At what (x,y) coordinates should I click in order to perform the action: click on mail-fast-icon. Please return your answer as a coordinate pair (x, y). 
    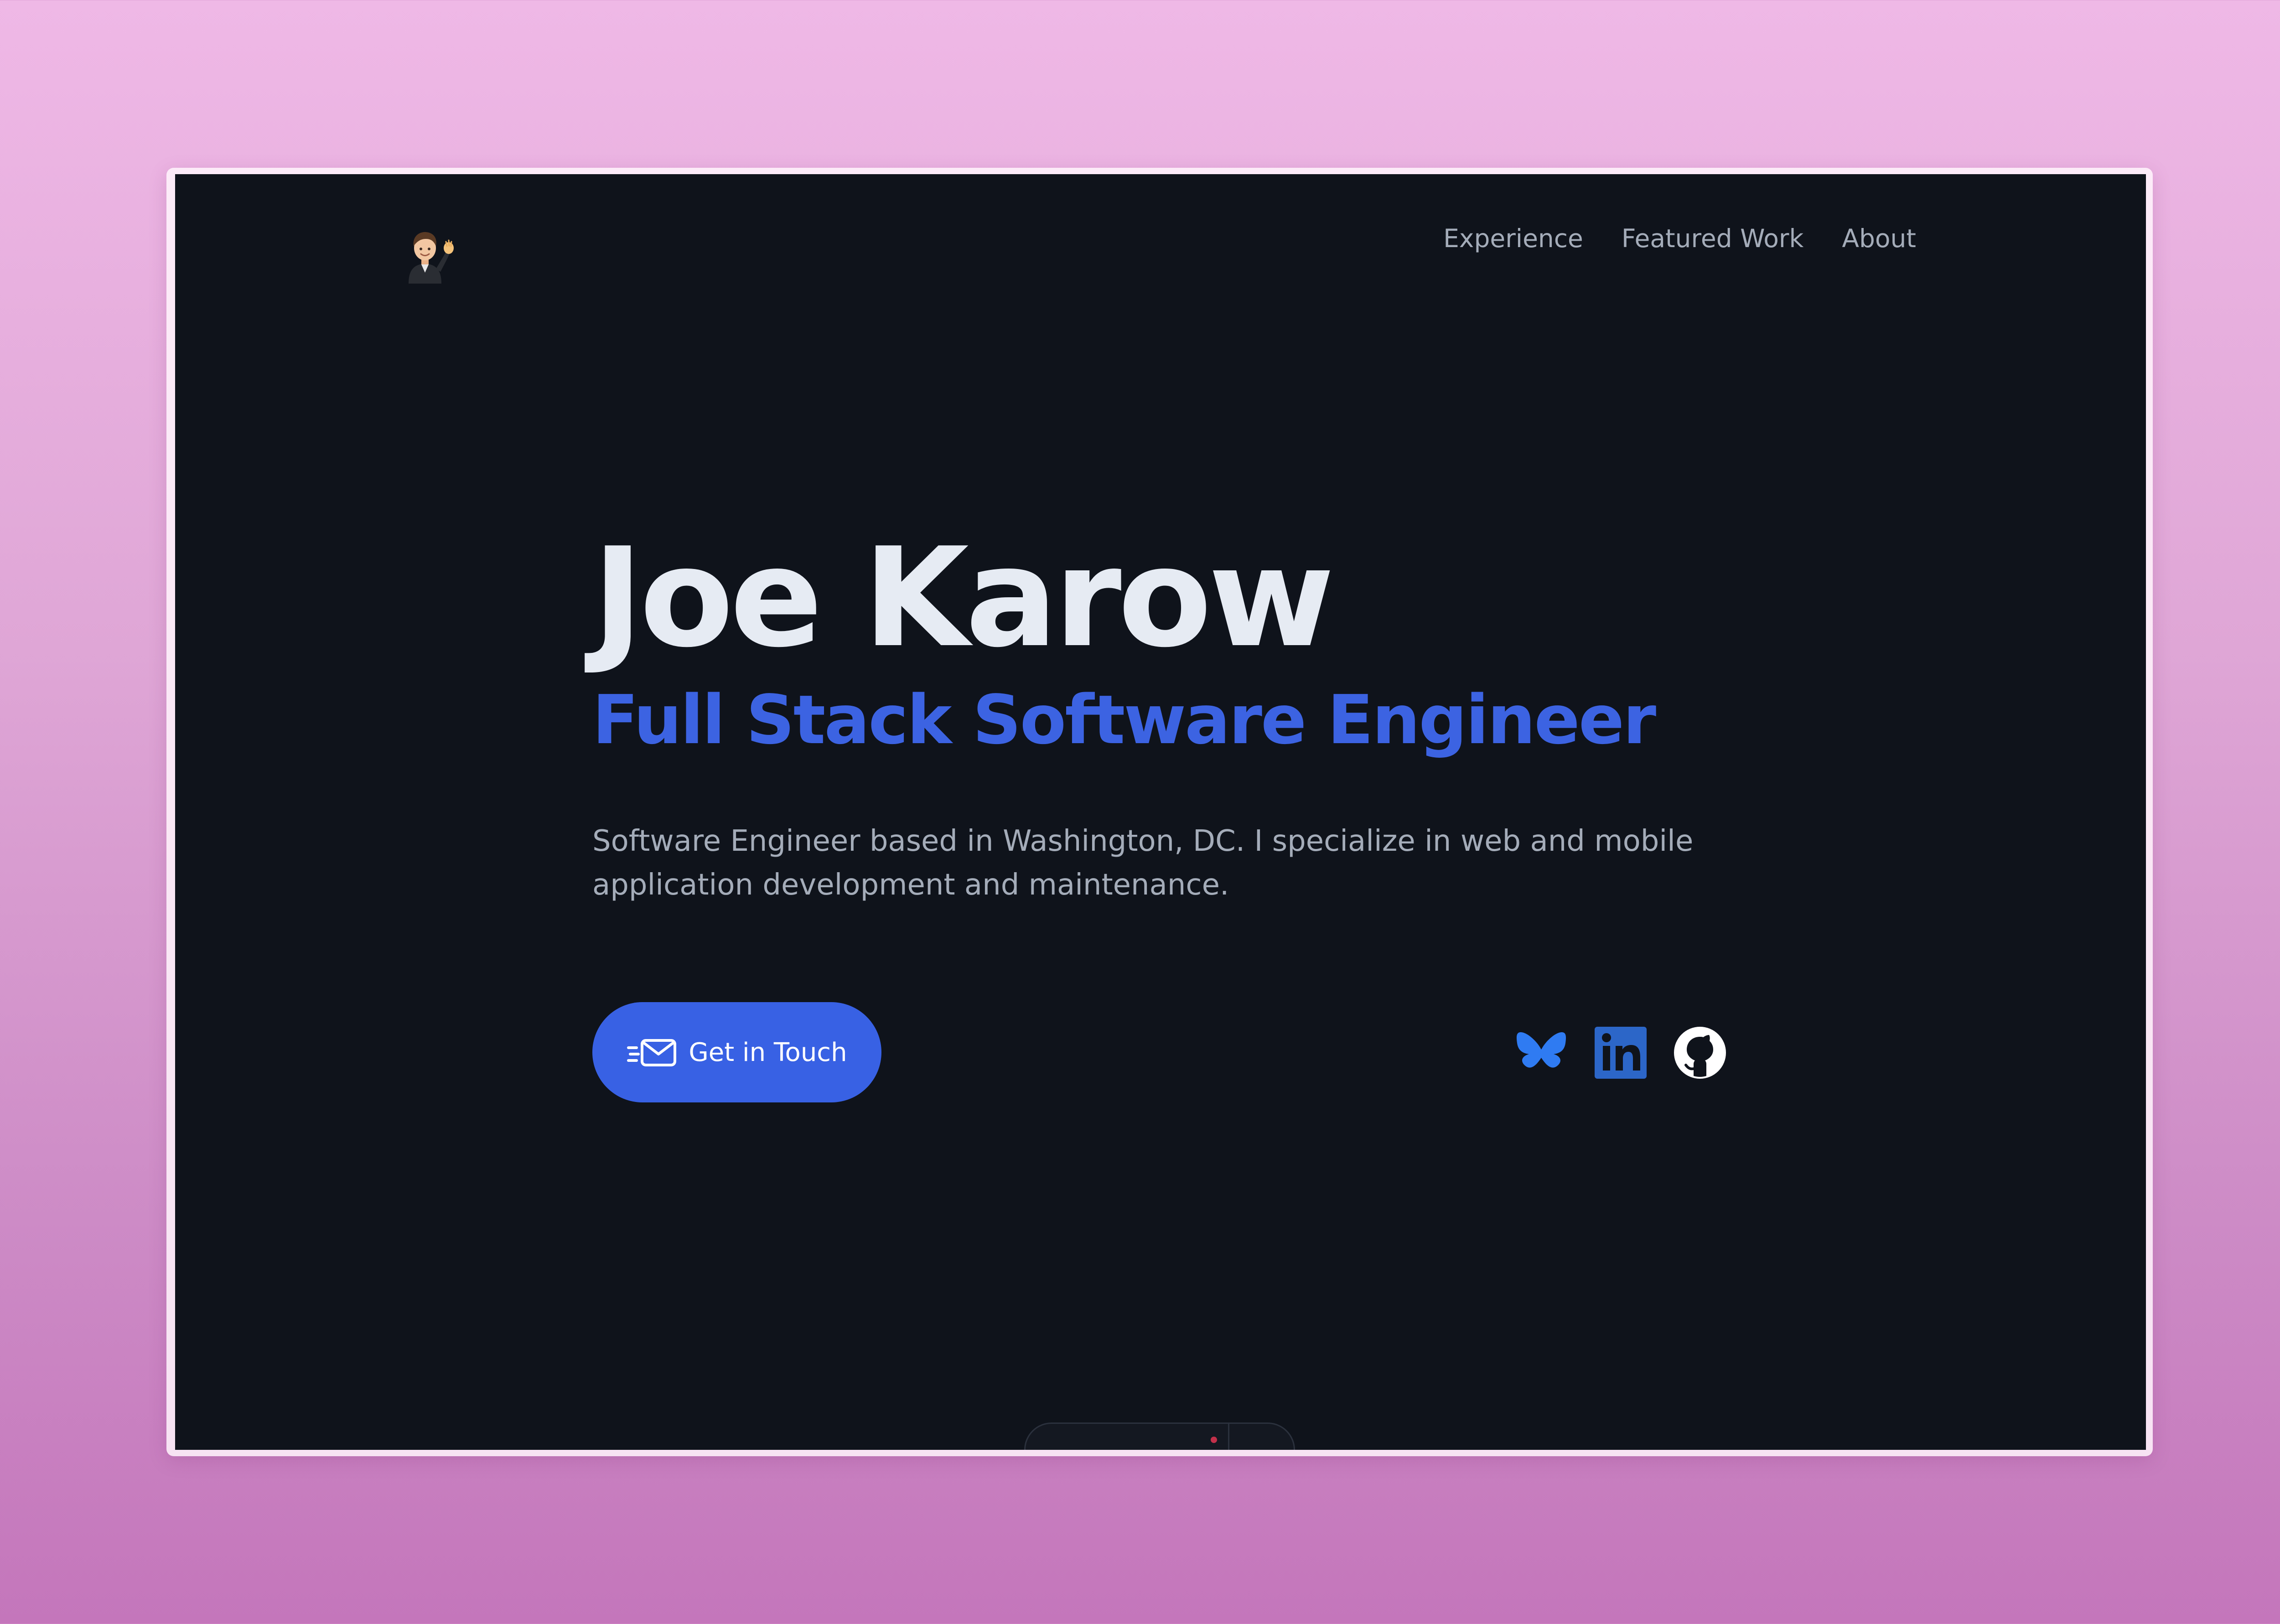
    Looking at the image, I should click on (652, 1053).